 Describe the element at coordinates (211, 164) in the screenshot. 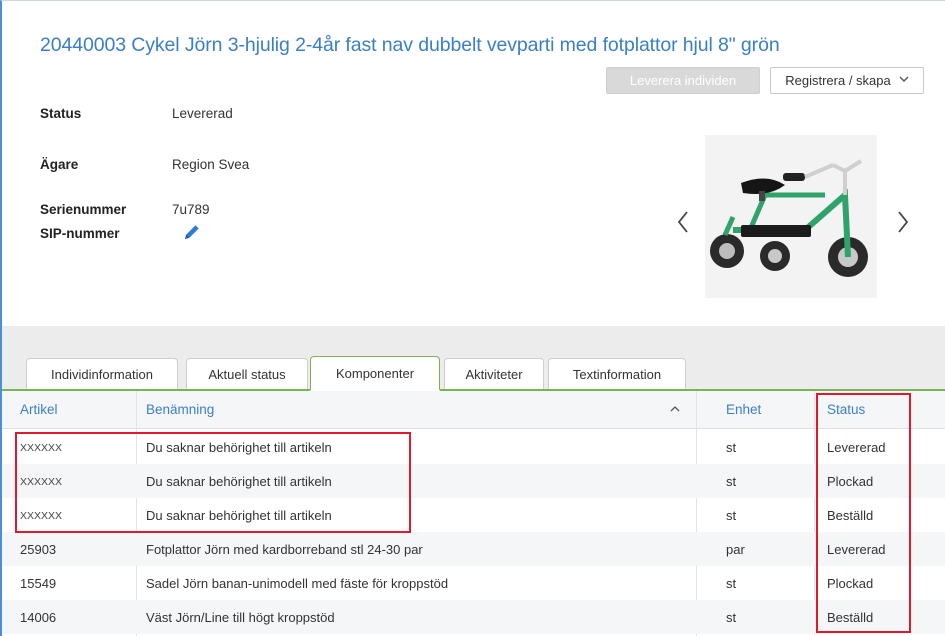

I see `owner-value: Region Svea` at that location.